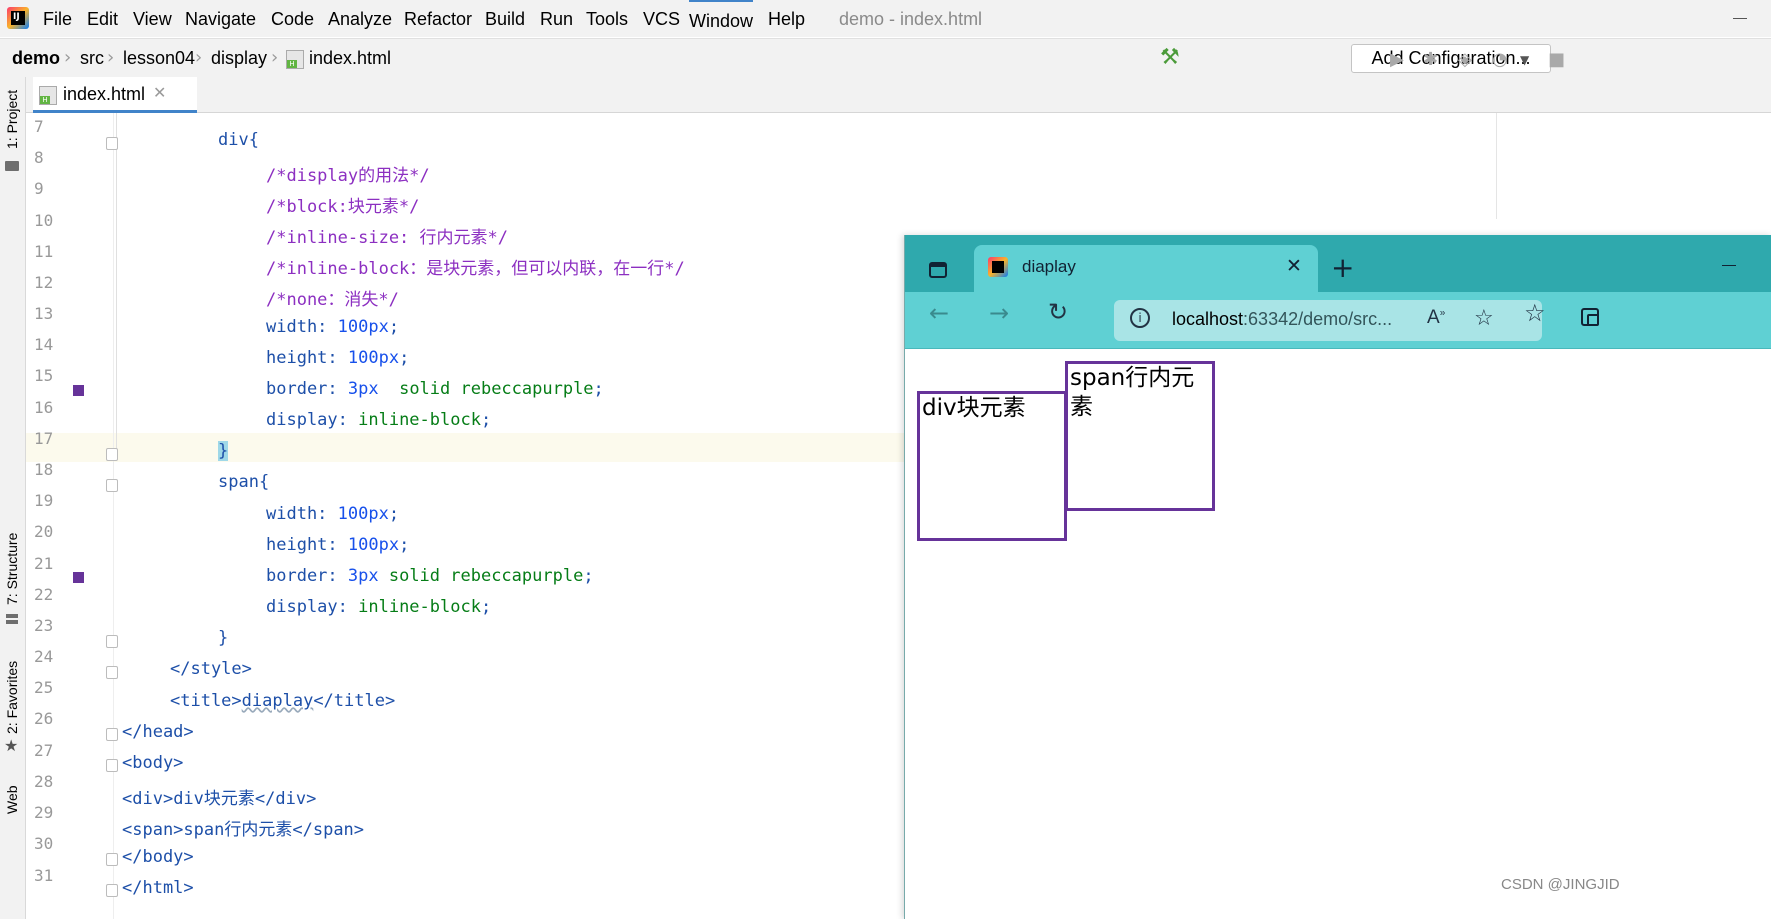  I want to click on stop-icon: ■, so click(1556, 59).